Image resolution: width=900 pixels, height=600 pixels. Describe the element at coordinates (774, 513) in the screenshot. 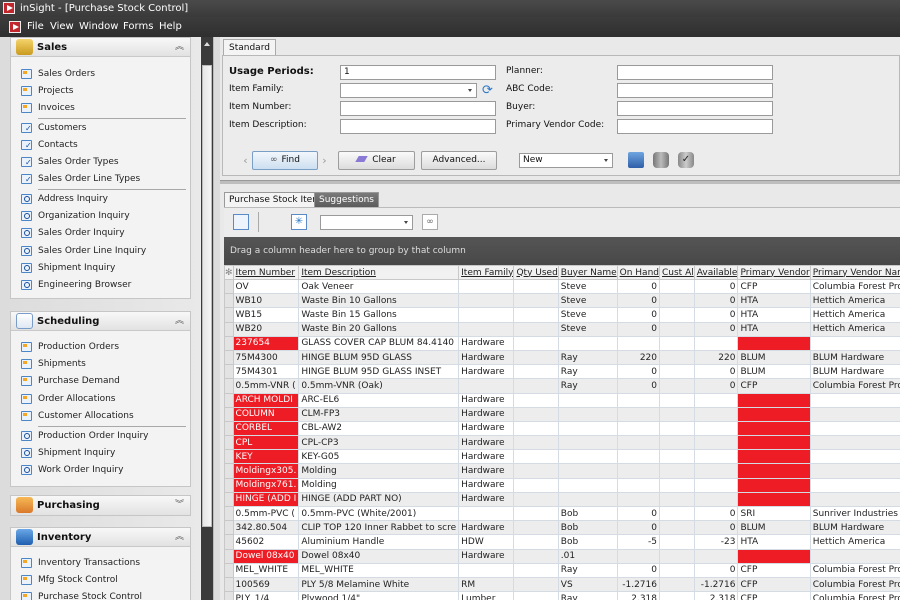

I see `cell-vendor: SRI` at that location.